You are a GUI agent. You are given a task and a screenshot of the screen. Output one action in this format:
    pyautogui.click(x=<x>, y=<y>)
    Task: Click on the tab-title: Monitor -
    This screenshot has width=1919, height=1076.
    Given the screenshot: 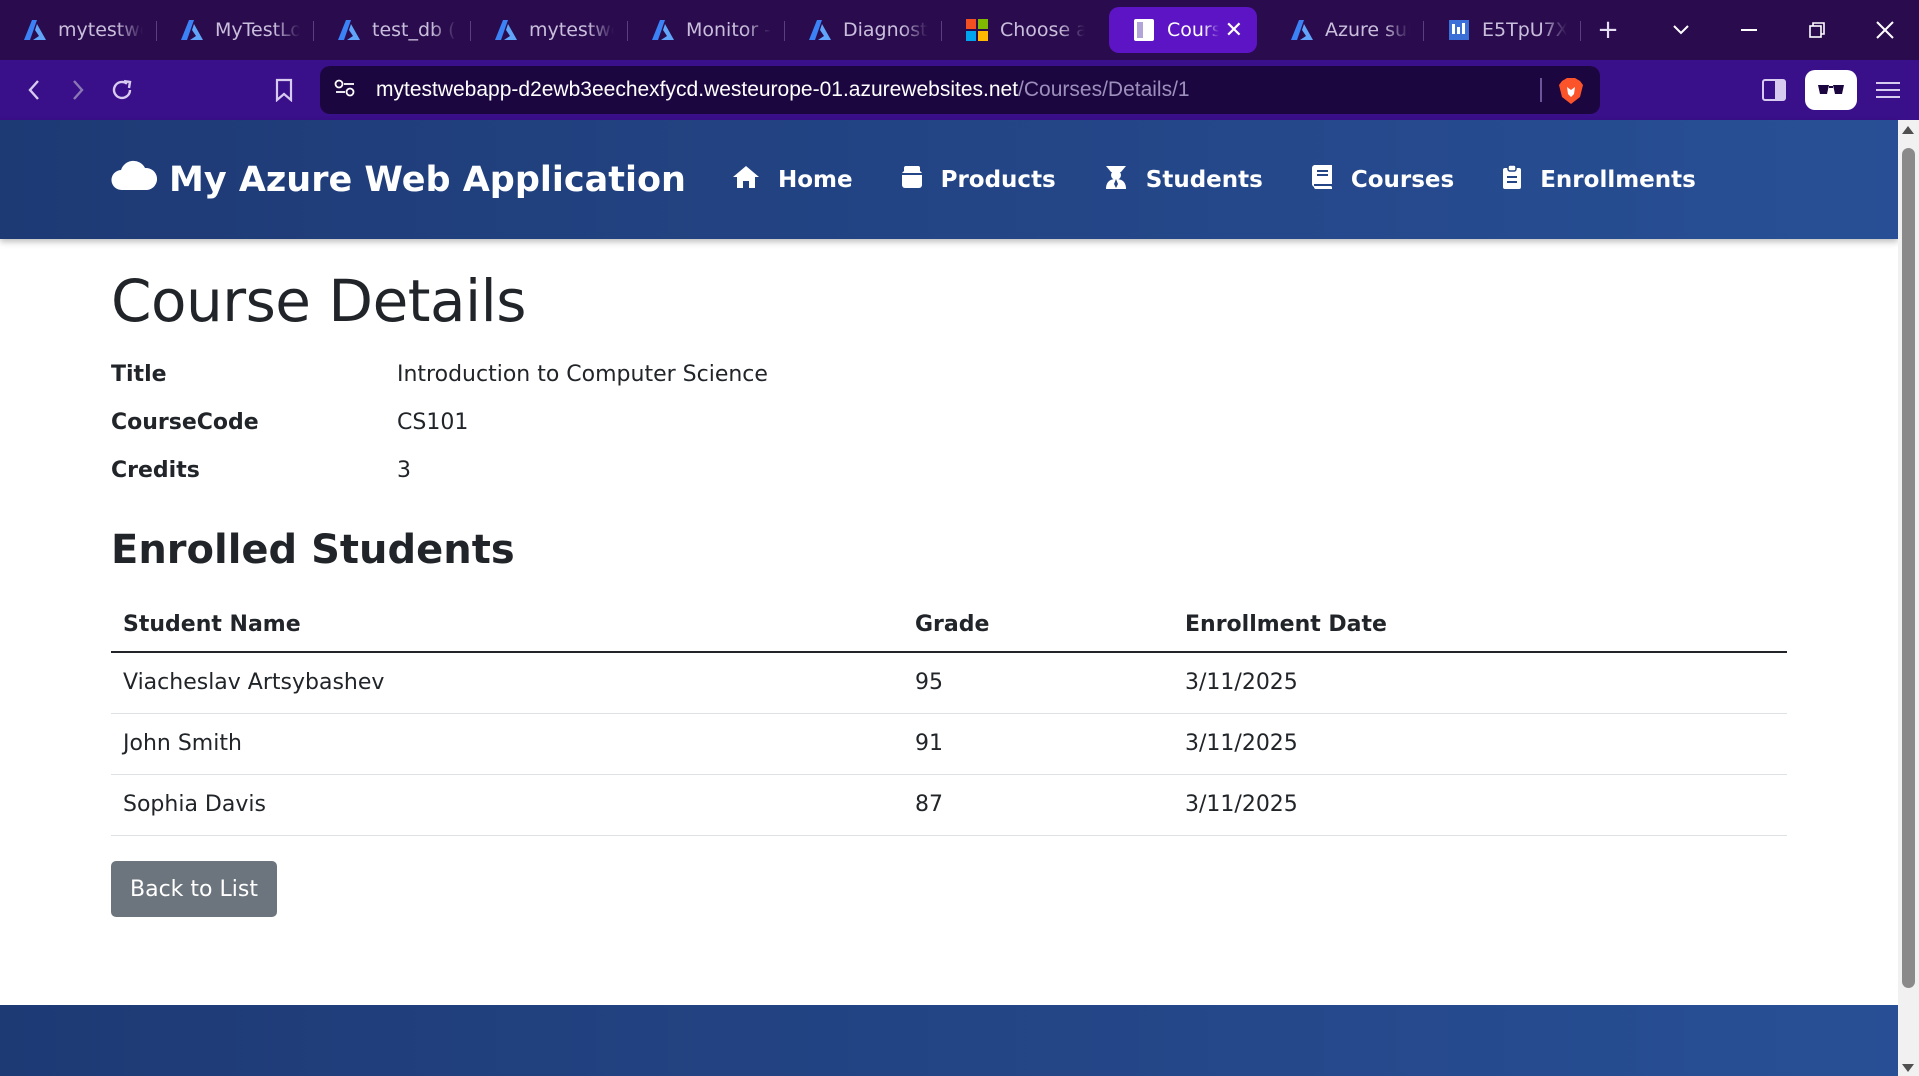 What is the action you would take?
    pyautogui.click(x=728, y=30)
    